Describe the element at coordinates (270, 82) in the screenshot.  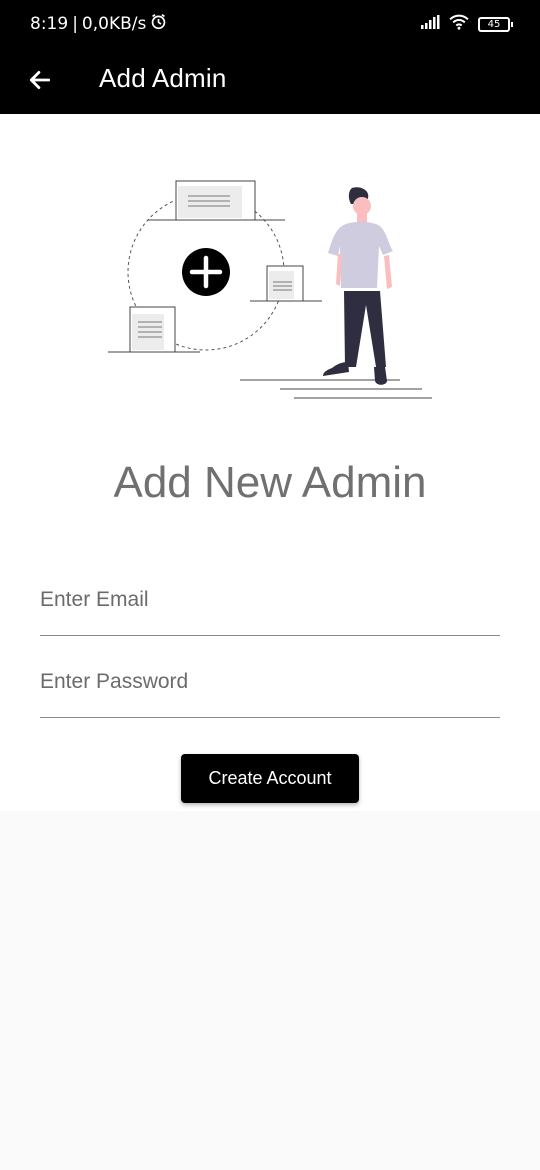
I see `app-bar: Add Admin` at that location.